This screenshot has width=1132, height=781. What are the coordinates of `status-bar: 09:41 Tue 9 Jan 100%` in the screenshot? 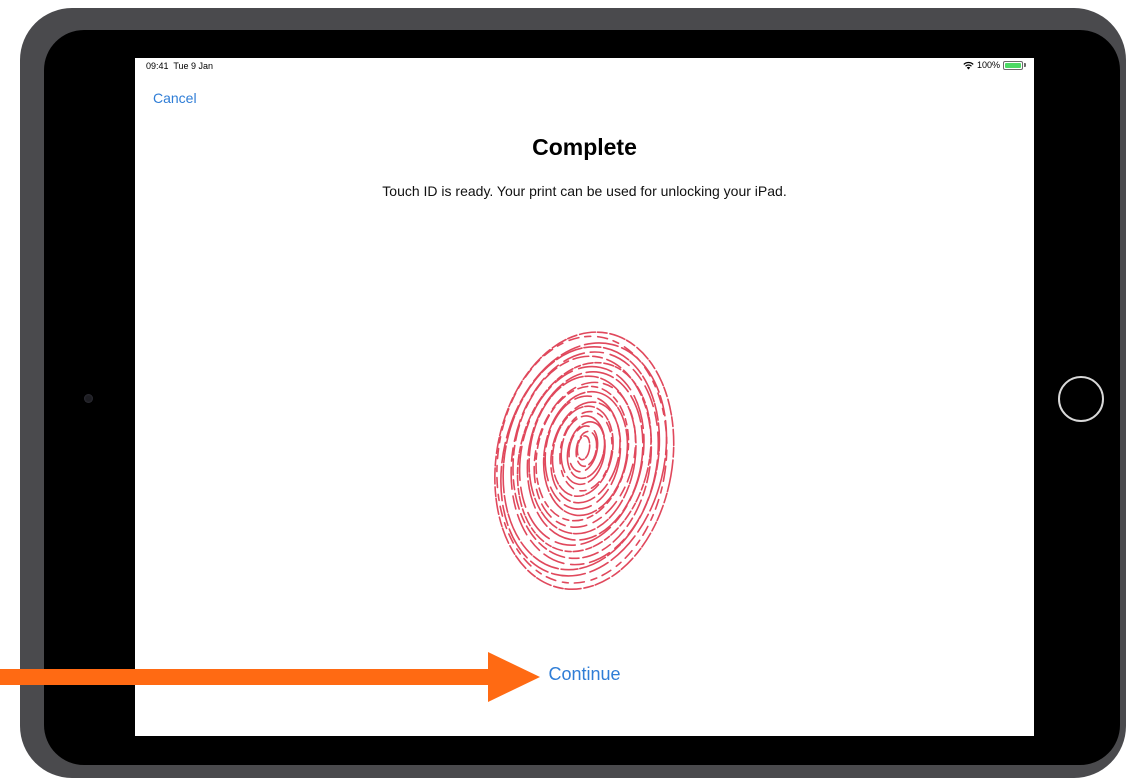 It's located at (584, 66).